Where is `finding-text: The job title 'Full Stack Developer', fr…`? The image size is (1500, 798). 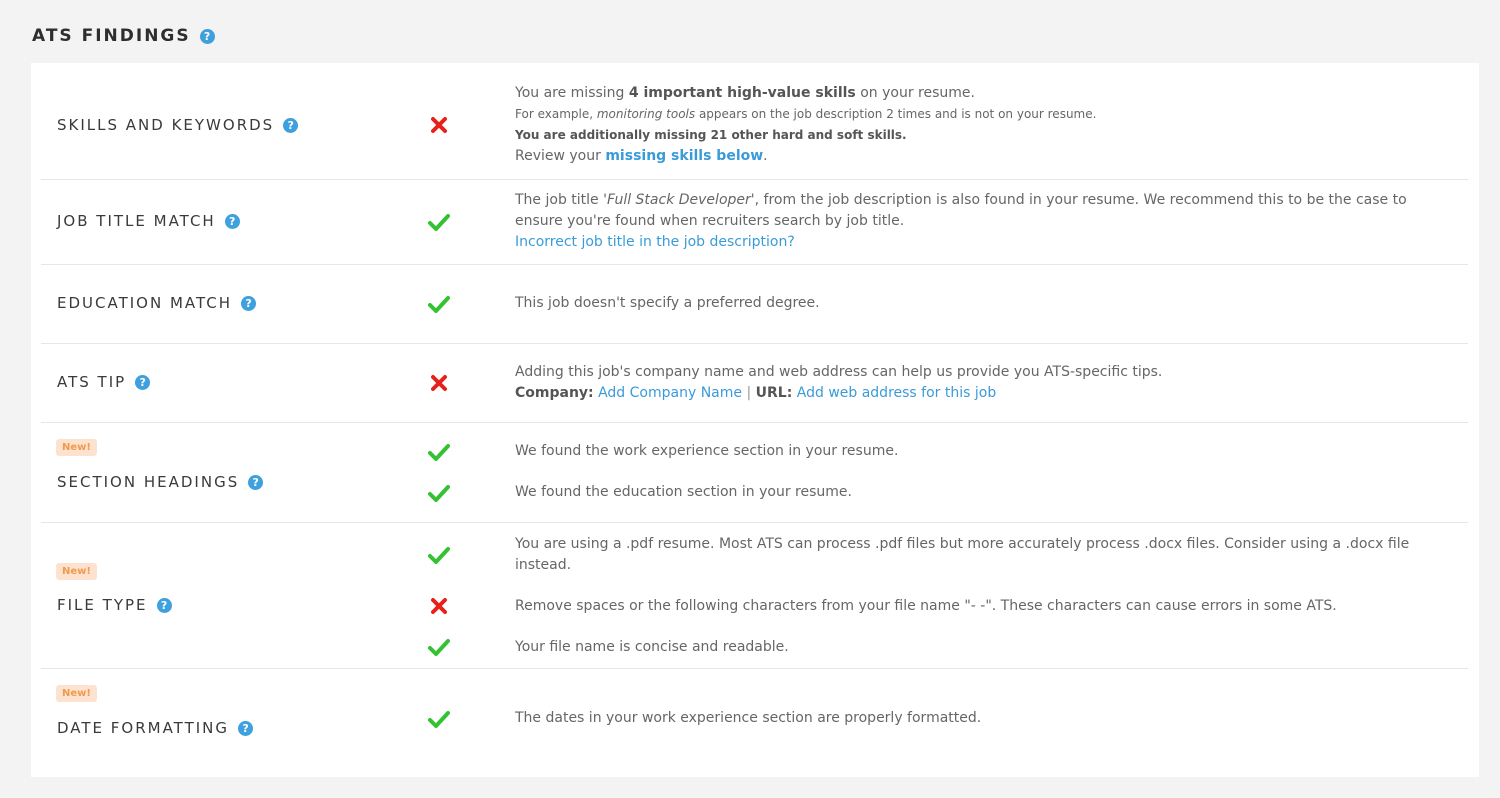 finding-text: The job title 'Full Stack Developer', fr… is located at coordinates (961, 221).